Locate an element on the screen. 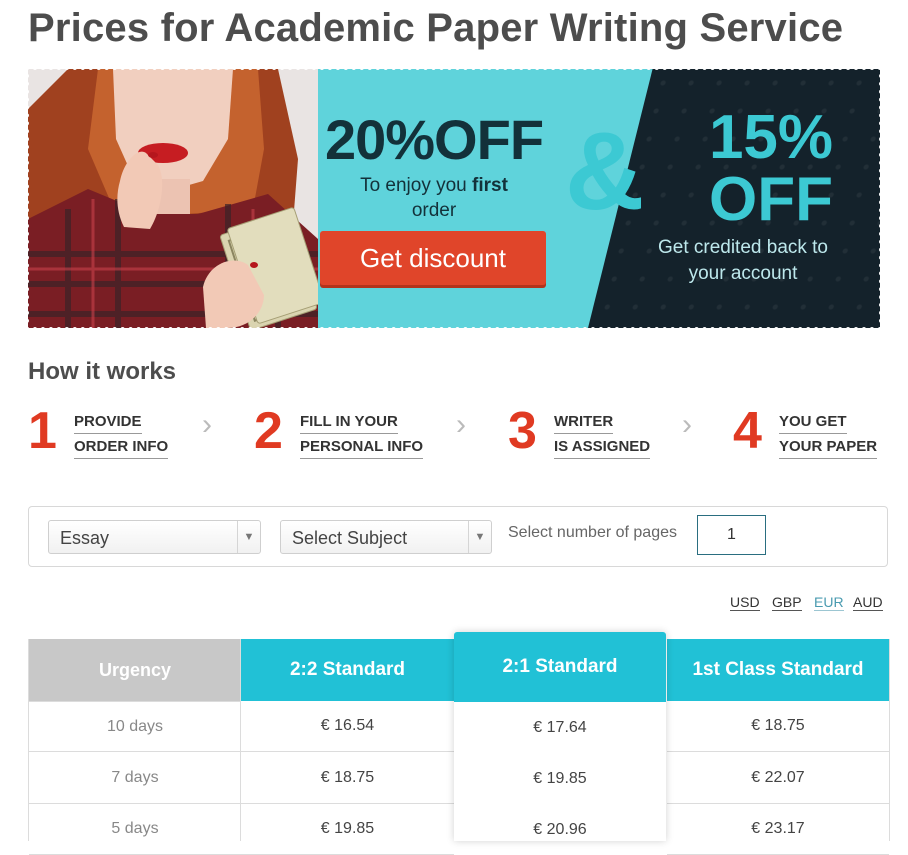 This screenshot has width=908, height=855. step-label-line2: IS ASSIGNED is located at coordinates (602, 447).